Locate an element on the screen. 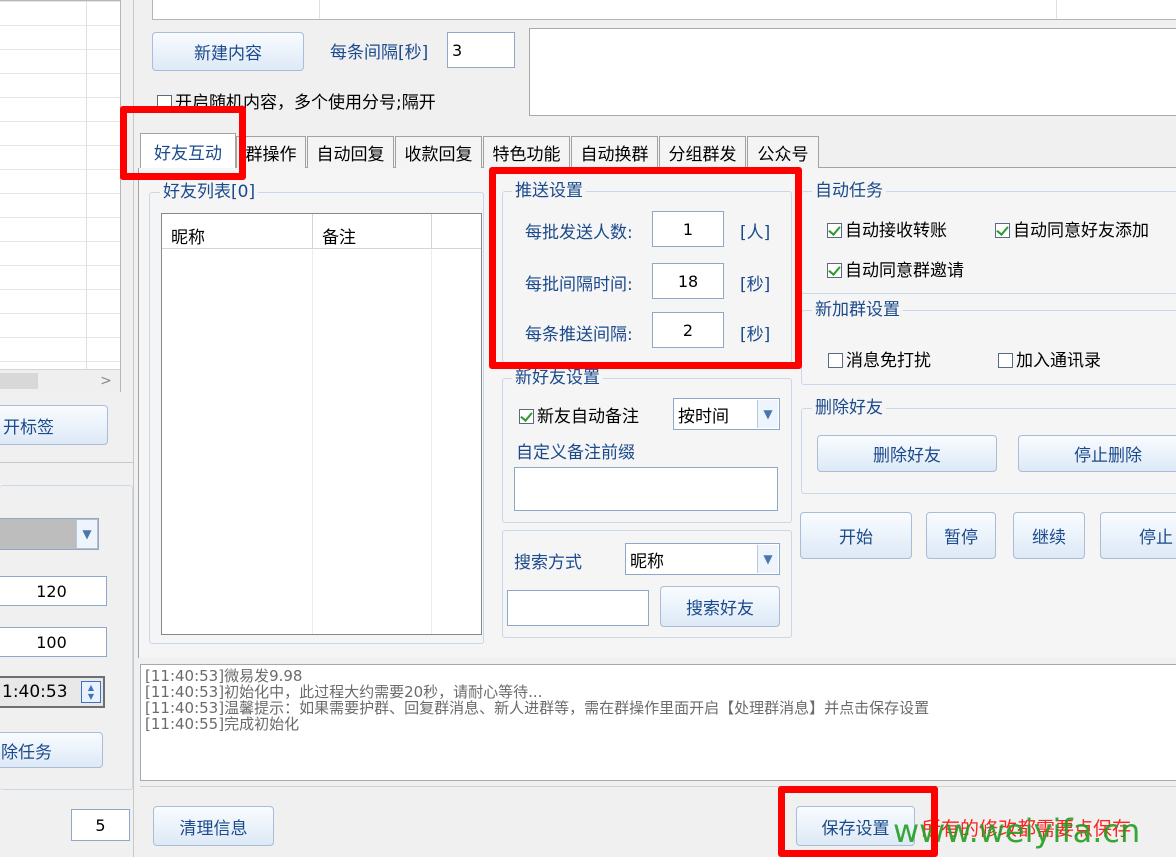 Image resolution: width=1176 pixels, height=857 pixels. stop-delete-button: 停止删除 is located at coordinates (1097, 453).